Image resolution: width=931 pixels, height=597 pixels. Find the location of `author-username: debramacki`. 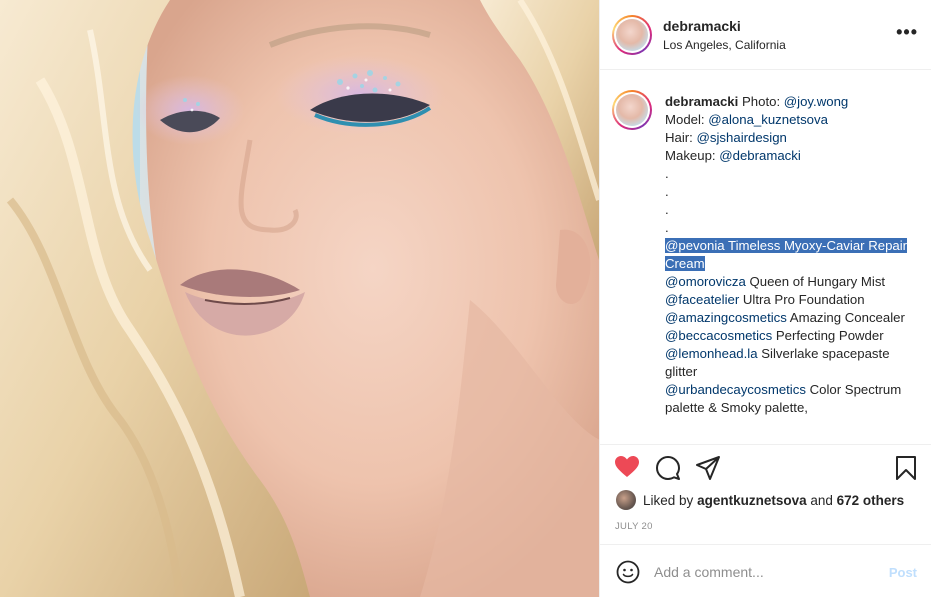

author-username: debramacki is located at coordinates (702, 26).